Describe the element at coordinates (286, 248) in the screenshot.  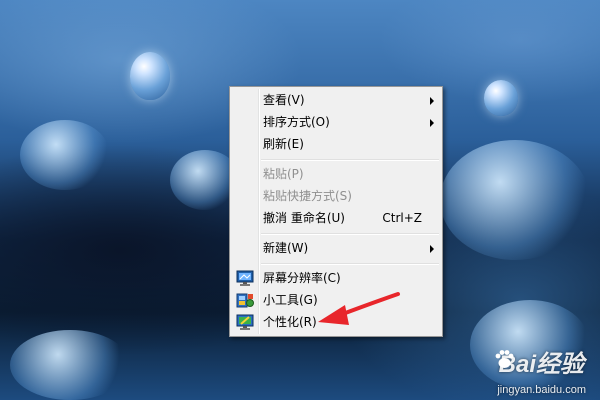
I see `menu-item-label: 新建(W)` at that location.